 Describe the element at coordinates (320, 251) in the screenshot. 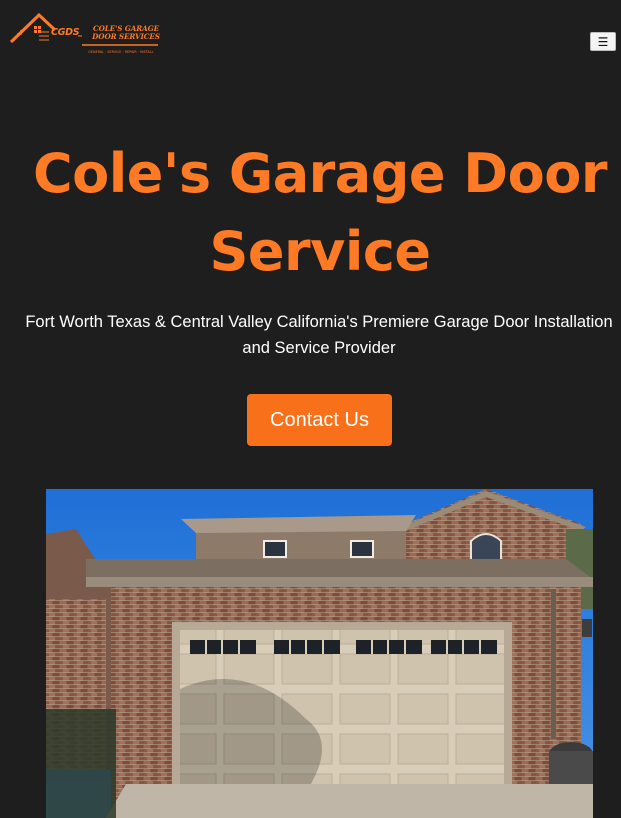

I see `title-line: Service` at that location.